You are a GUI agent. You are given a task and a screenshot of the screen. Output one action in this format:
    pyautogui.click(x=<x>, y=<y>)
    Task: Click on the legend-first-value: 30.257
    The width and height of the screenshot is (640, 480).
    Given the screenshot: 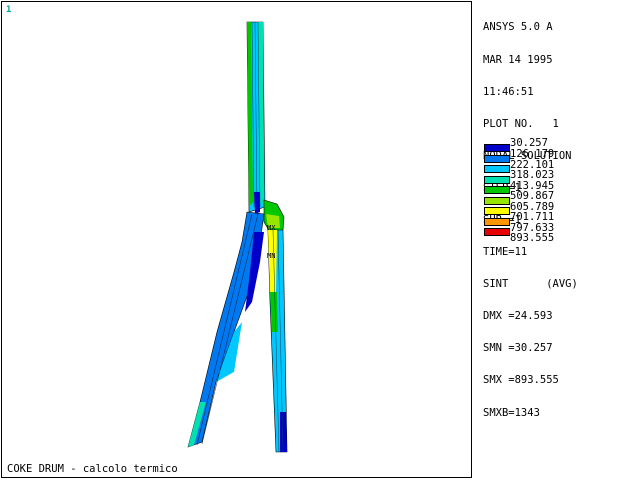 What is the action you would take?
    pyautogui.click(x=529, y=143)
    